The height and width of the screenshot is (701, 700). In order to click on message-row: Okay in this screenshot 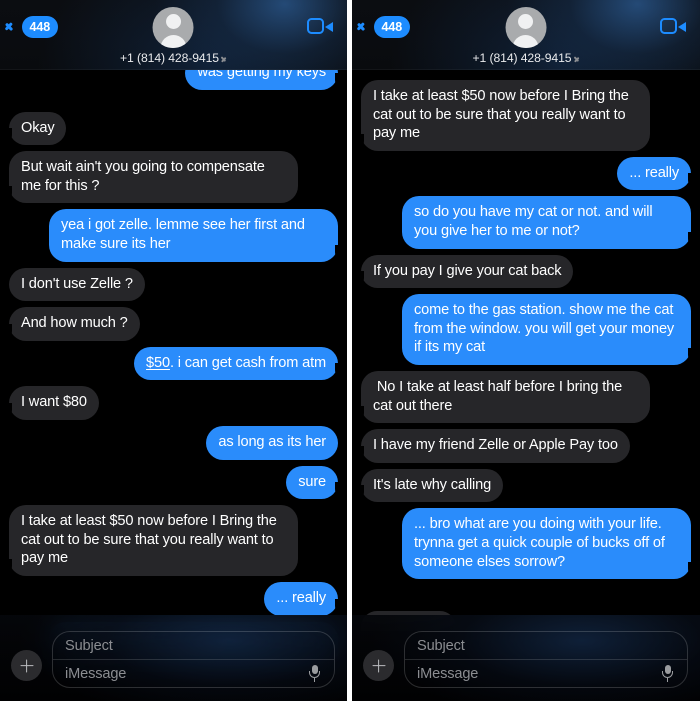, I will do `click(173, 128)`.